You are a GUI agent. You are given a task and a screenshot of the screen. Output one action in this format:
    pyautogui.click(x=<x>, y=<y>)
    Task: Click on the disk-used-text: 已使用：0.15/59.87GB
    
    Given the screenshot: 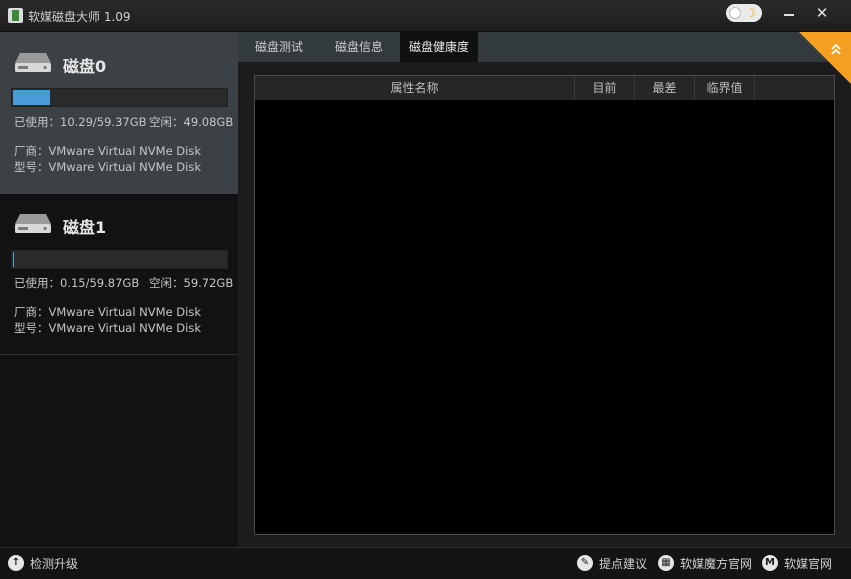 What is the action you would take?
    pyautogui.click(x=77, y=283)
    